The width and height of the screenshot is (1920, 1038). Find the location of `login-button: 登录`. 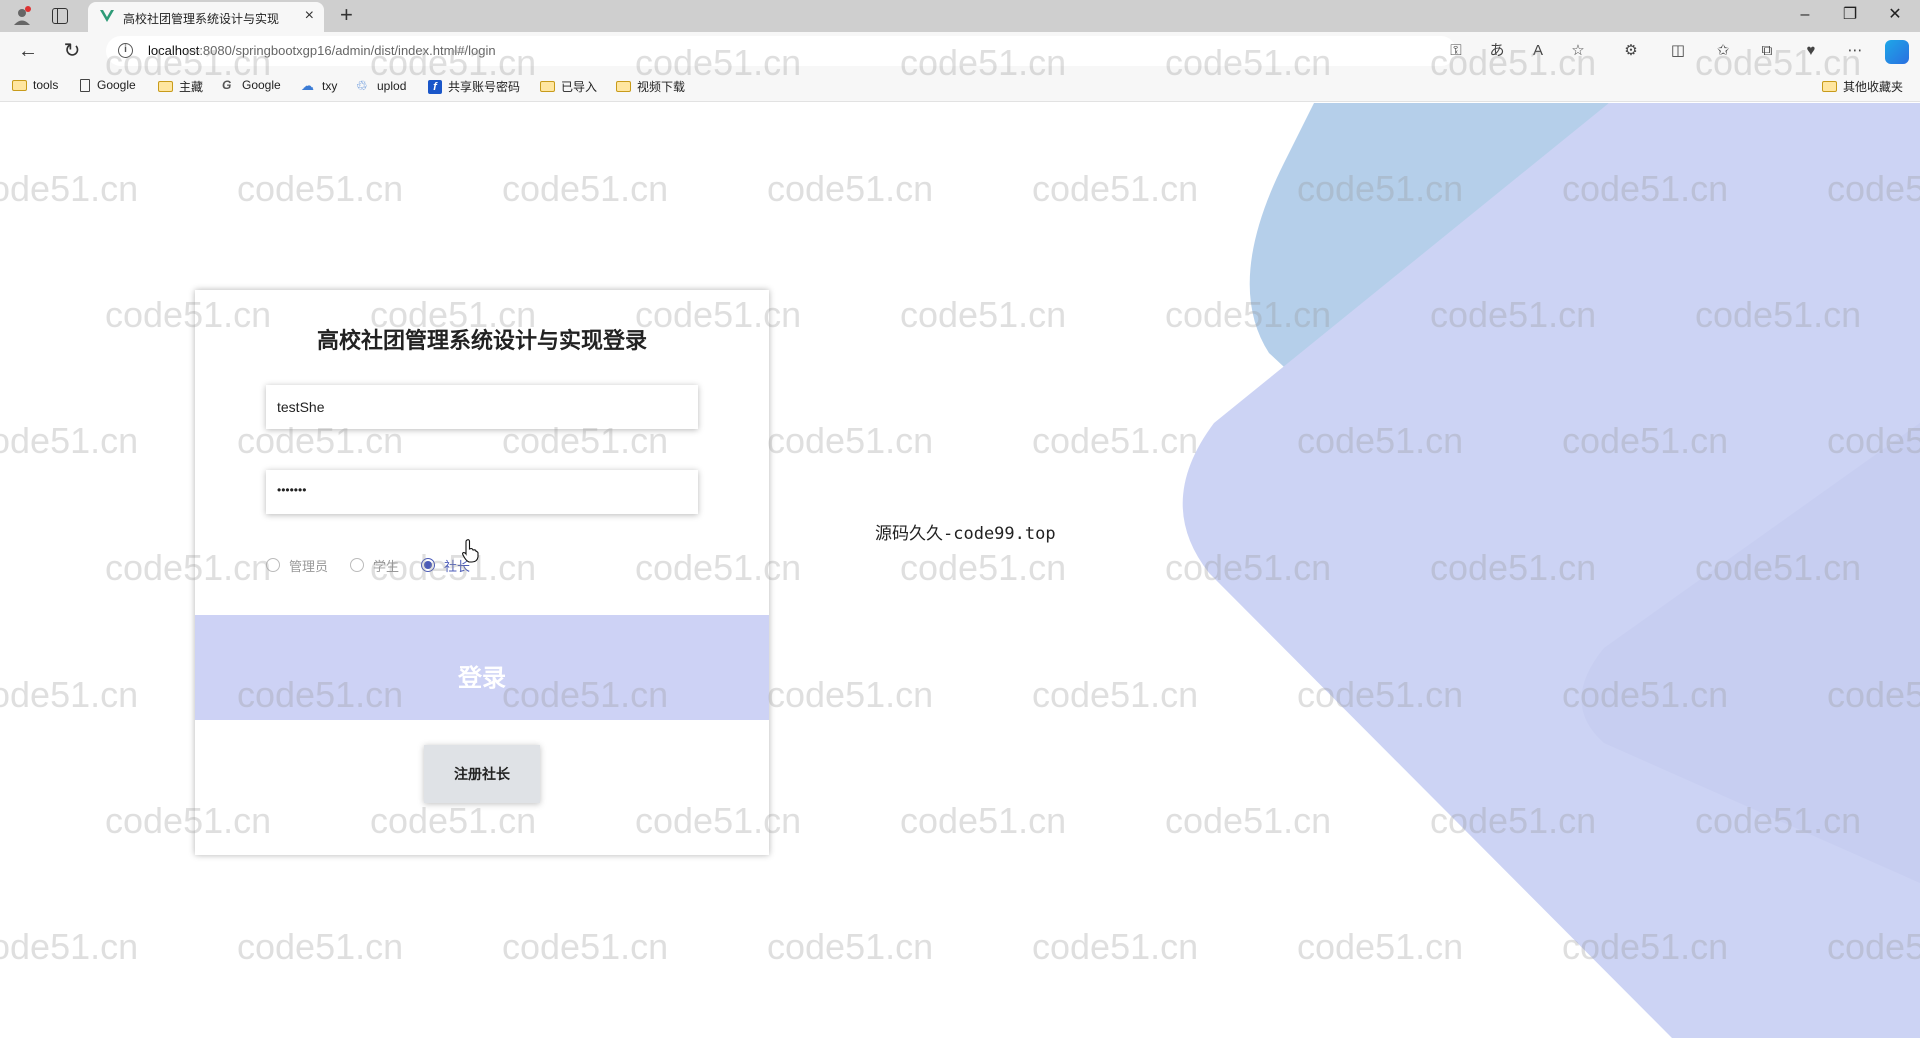

login-button: 登录 is located at coordinates (482, 667).